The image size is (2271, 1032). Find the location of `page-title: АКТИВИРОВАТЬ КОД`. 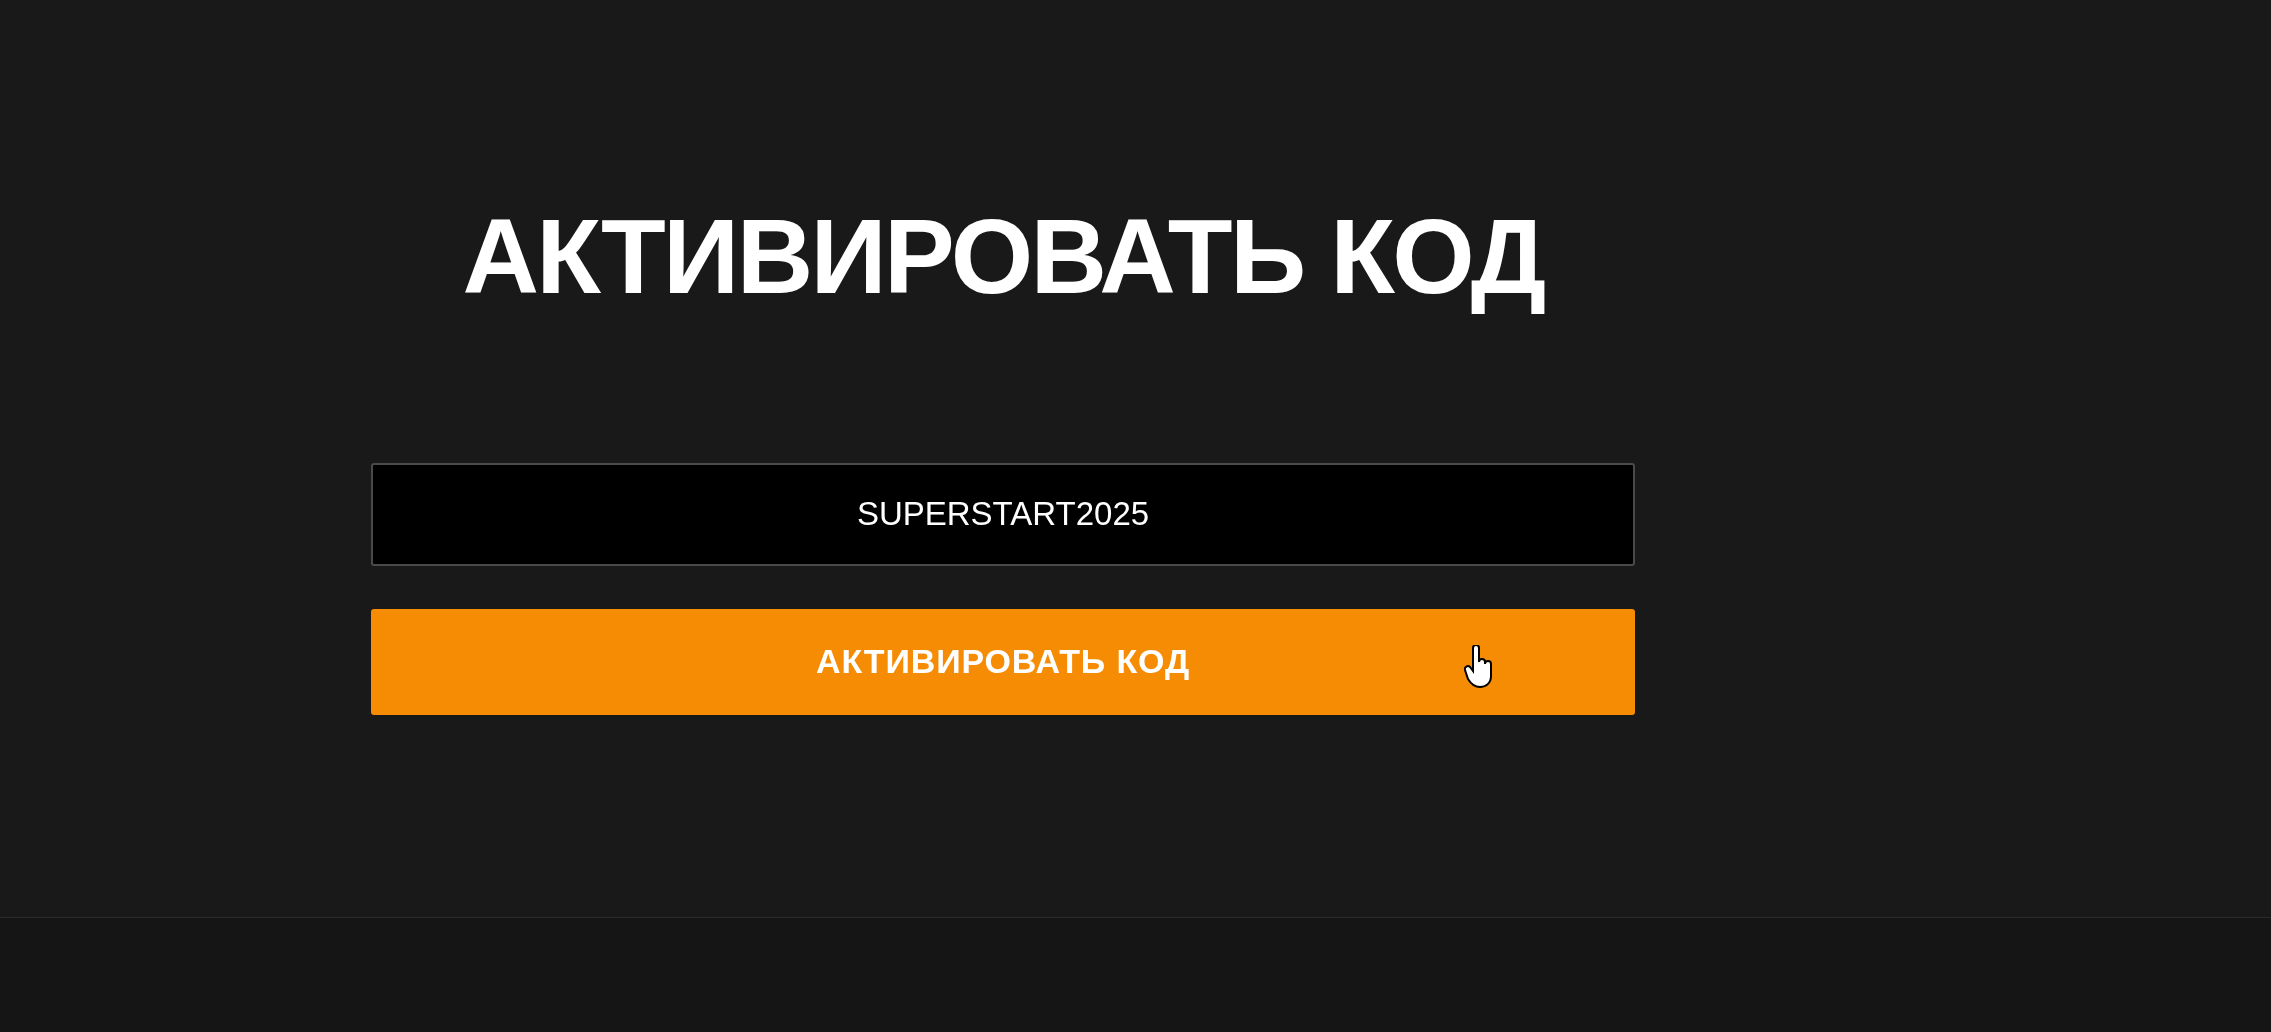

page-title: АКТИВИРОВАТЬ КОД is located at coordinates (1003, 256).